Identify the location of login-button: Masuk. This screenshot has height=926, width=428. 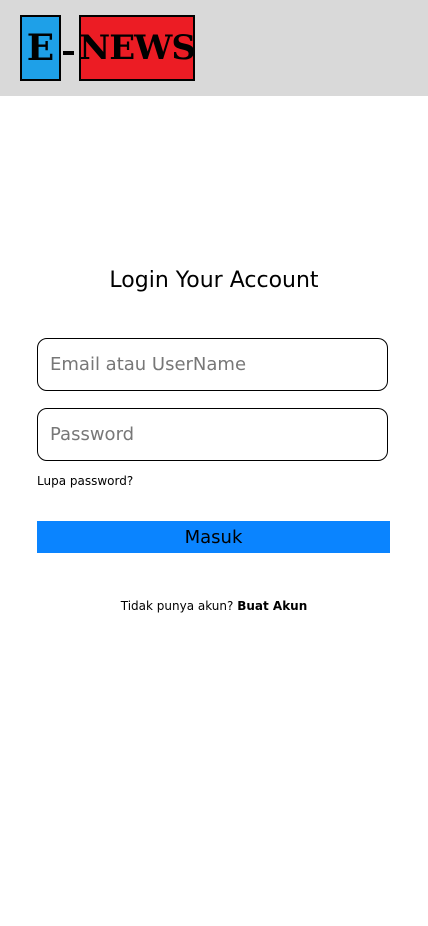
(213, 537).